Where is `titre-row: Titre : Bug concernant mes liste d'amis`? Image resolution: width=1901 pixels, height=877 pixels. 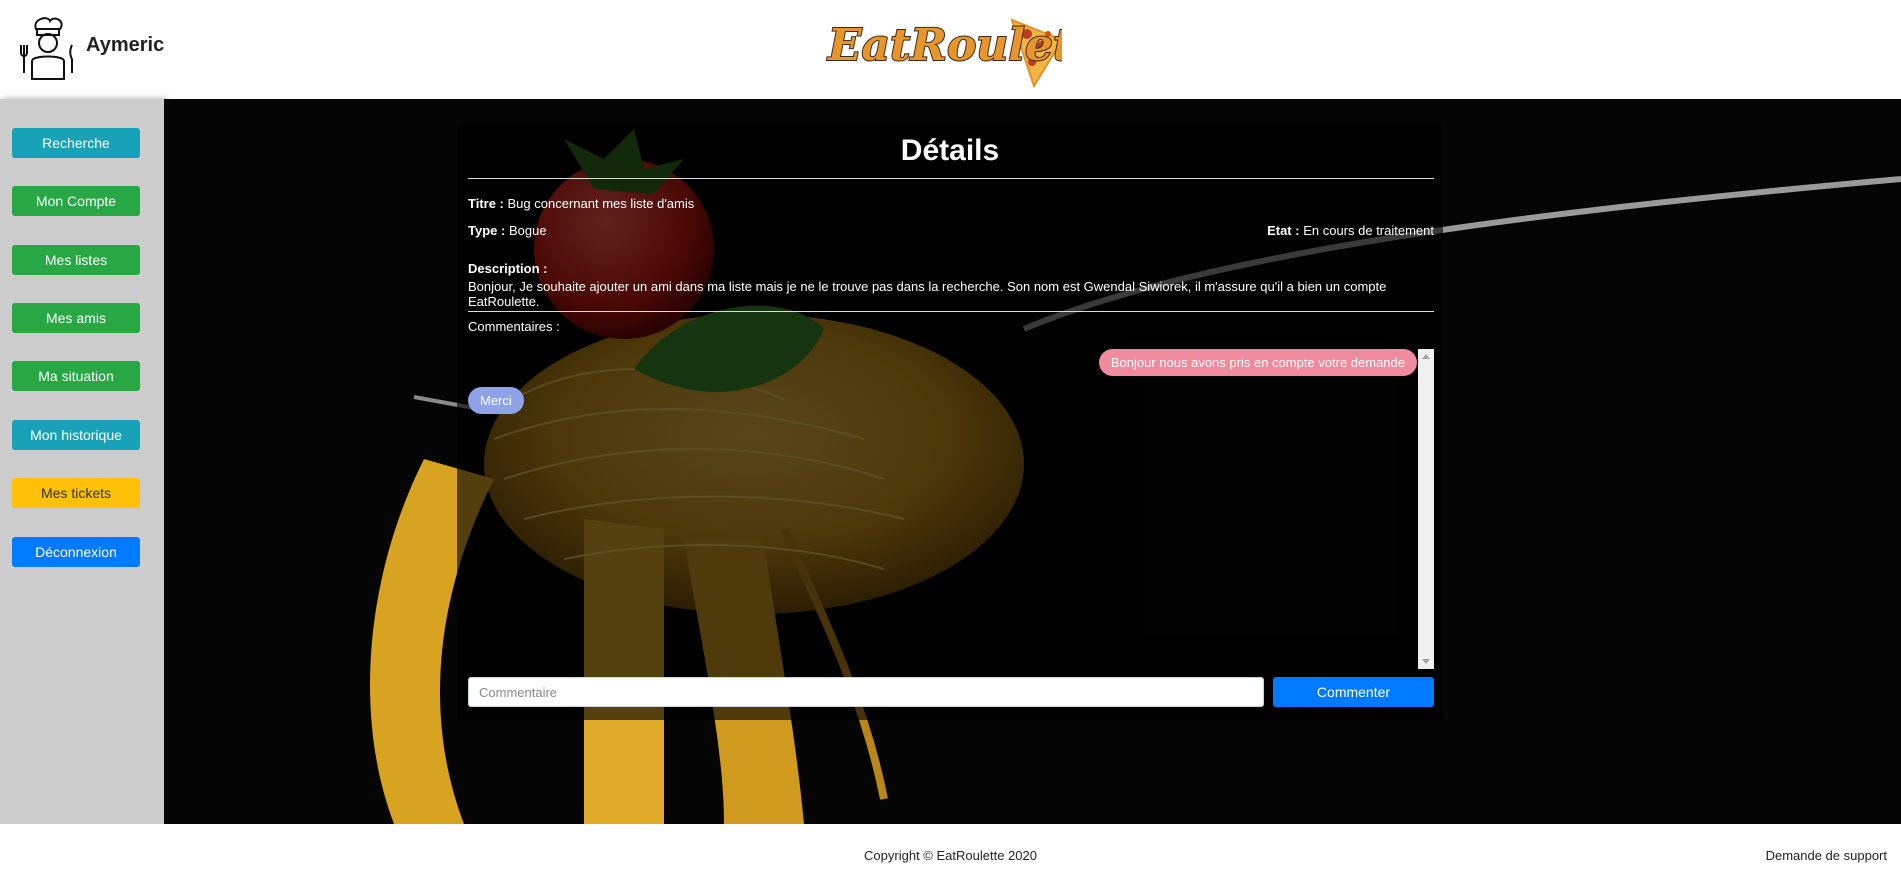 titre-row: Titre : Bug concernant mes liste d'amis is located at coordinates (581, 203).